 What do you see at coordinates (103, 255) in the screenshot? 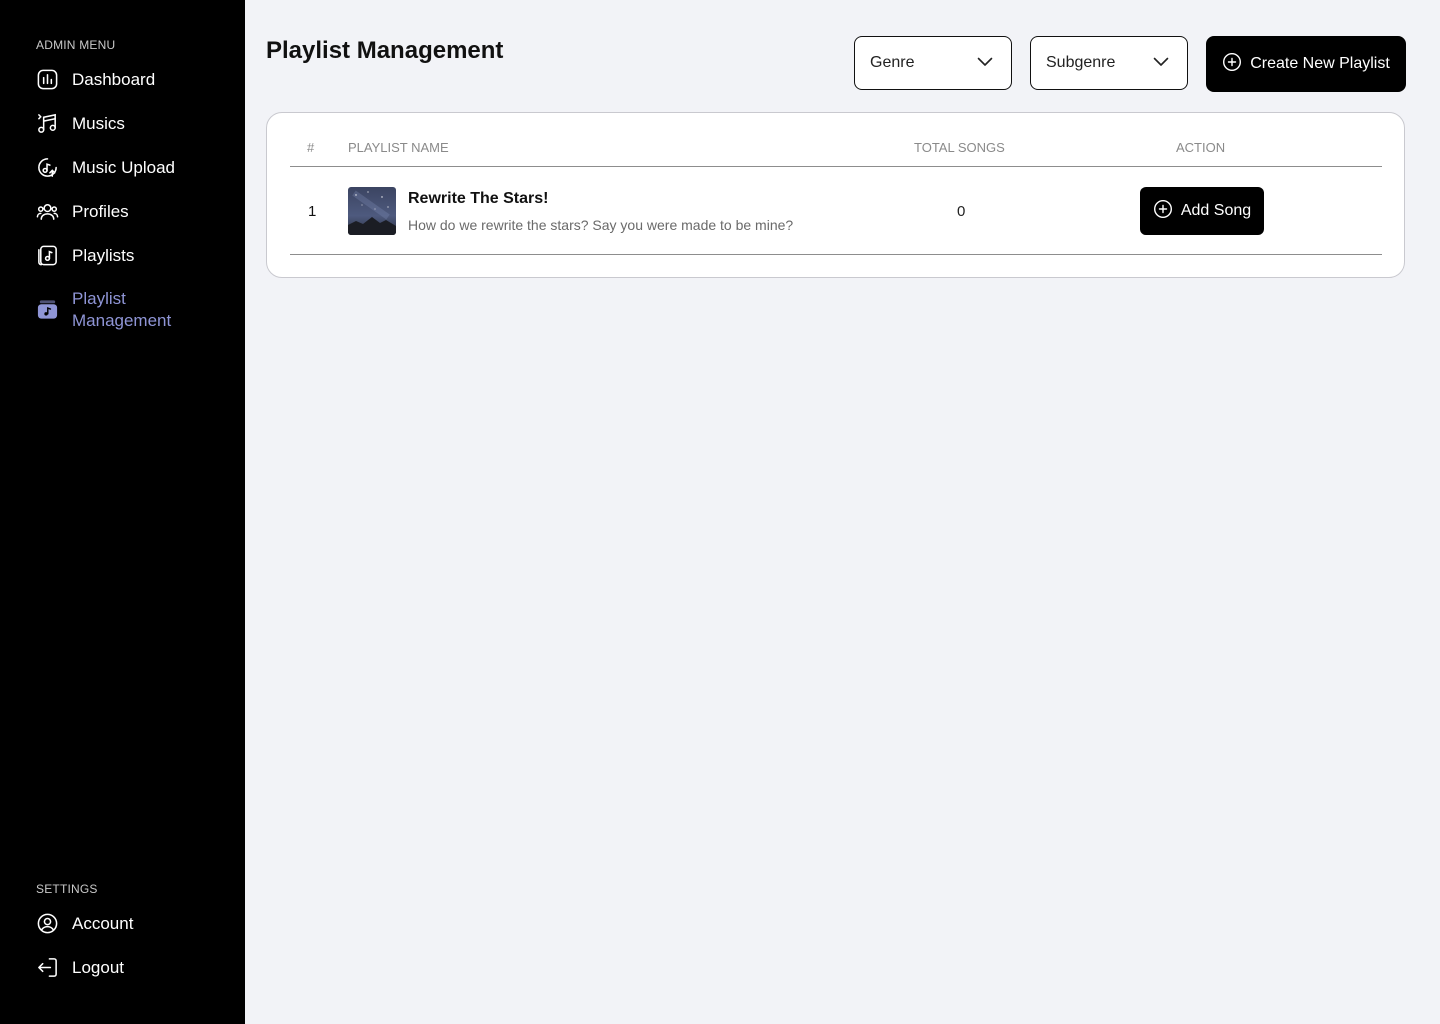
I see `sidebar-item-label: Playlists` at bounding box center [103, 255].